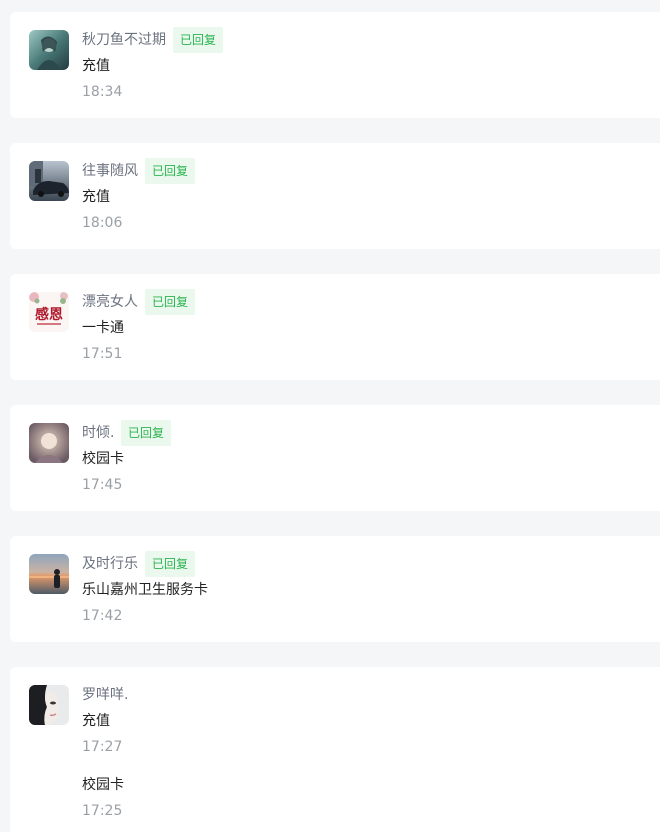  Describe the element at coordinates (49, 50) in the screenshot. I see `avatar-anime-figure-icon` at that location.